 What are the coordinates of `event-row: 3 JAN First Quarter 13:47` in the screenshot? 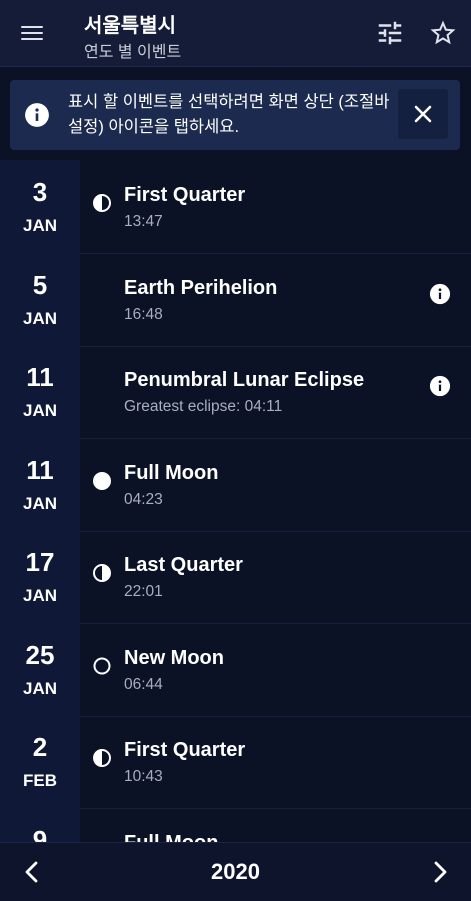 It's located at (235, 207).